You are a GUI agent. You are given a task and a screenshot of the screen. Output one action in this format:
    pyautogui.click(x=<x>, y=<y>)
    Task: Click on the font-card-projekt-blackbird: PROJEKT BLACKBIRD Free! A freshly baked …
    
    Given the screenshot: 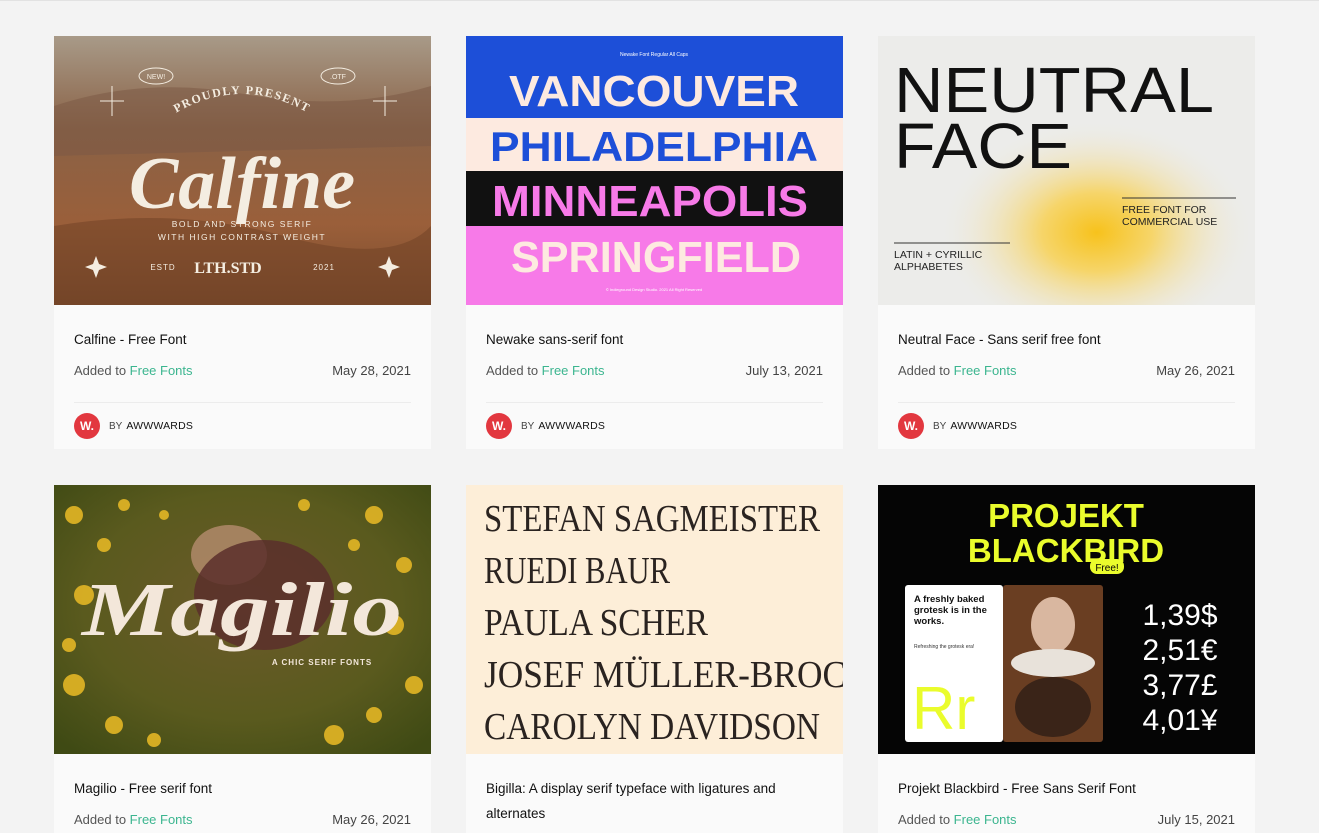 What is the action you would take?
    pyautogui.click(x=1066, y=659)
    